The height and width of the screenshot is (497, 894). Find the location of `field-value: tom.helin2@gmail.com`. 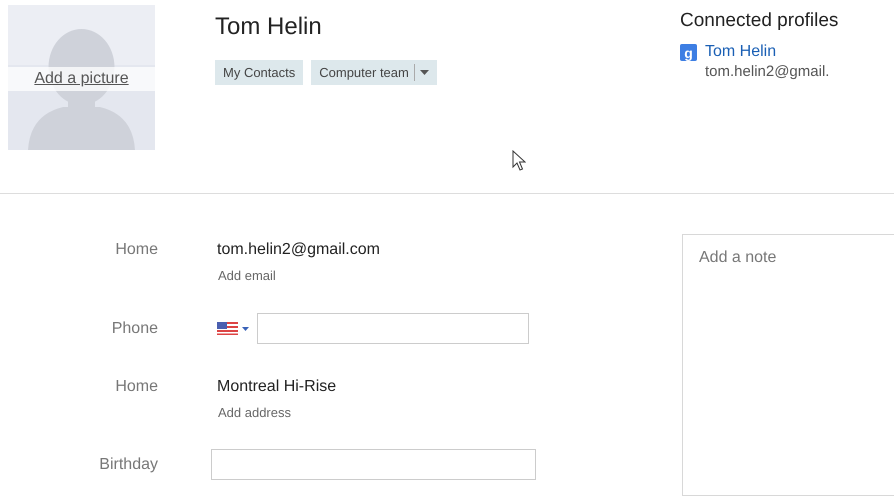

field-value: tom.helin2@gmail.com is located at coordinates (298, 250).